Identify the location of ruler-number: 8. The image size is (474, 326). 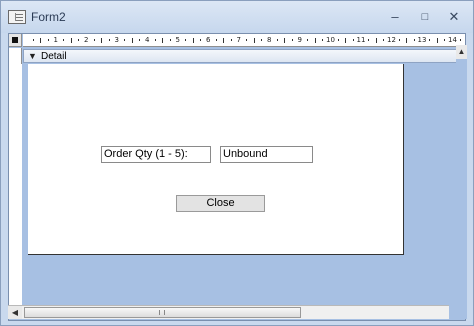
(269, 40).